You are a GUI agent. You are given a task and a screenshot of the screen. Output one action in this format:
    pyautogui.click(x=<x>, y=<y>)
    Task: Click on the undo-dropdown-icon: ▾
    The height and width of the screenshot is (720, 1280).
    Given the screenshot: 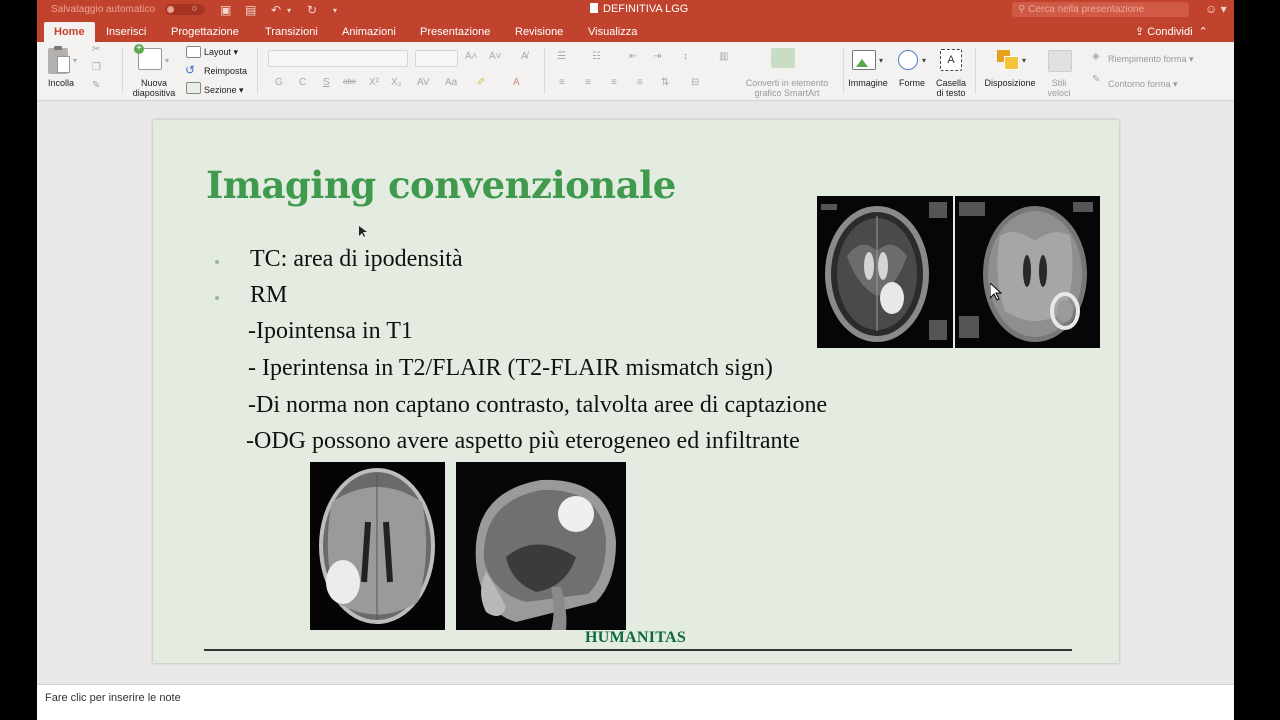 What is the action you would take?
    pyautogui.click(x=289, y=10)
    